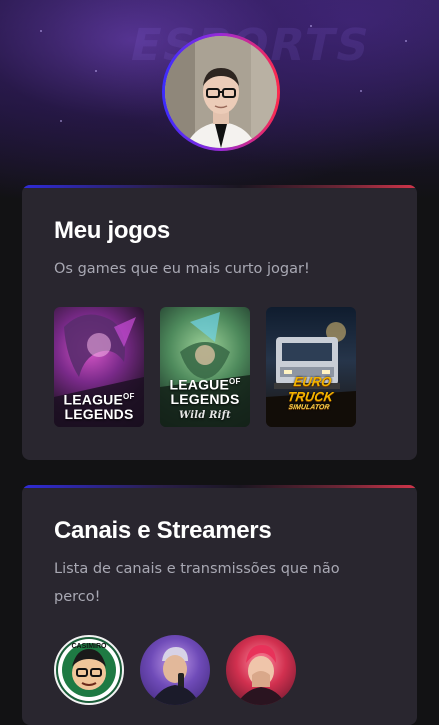 The height and width of the screenshot is (725, 439). I want to click on streamer-3-photo, so click(261, 675).